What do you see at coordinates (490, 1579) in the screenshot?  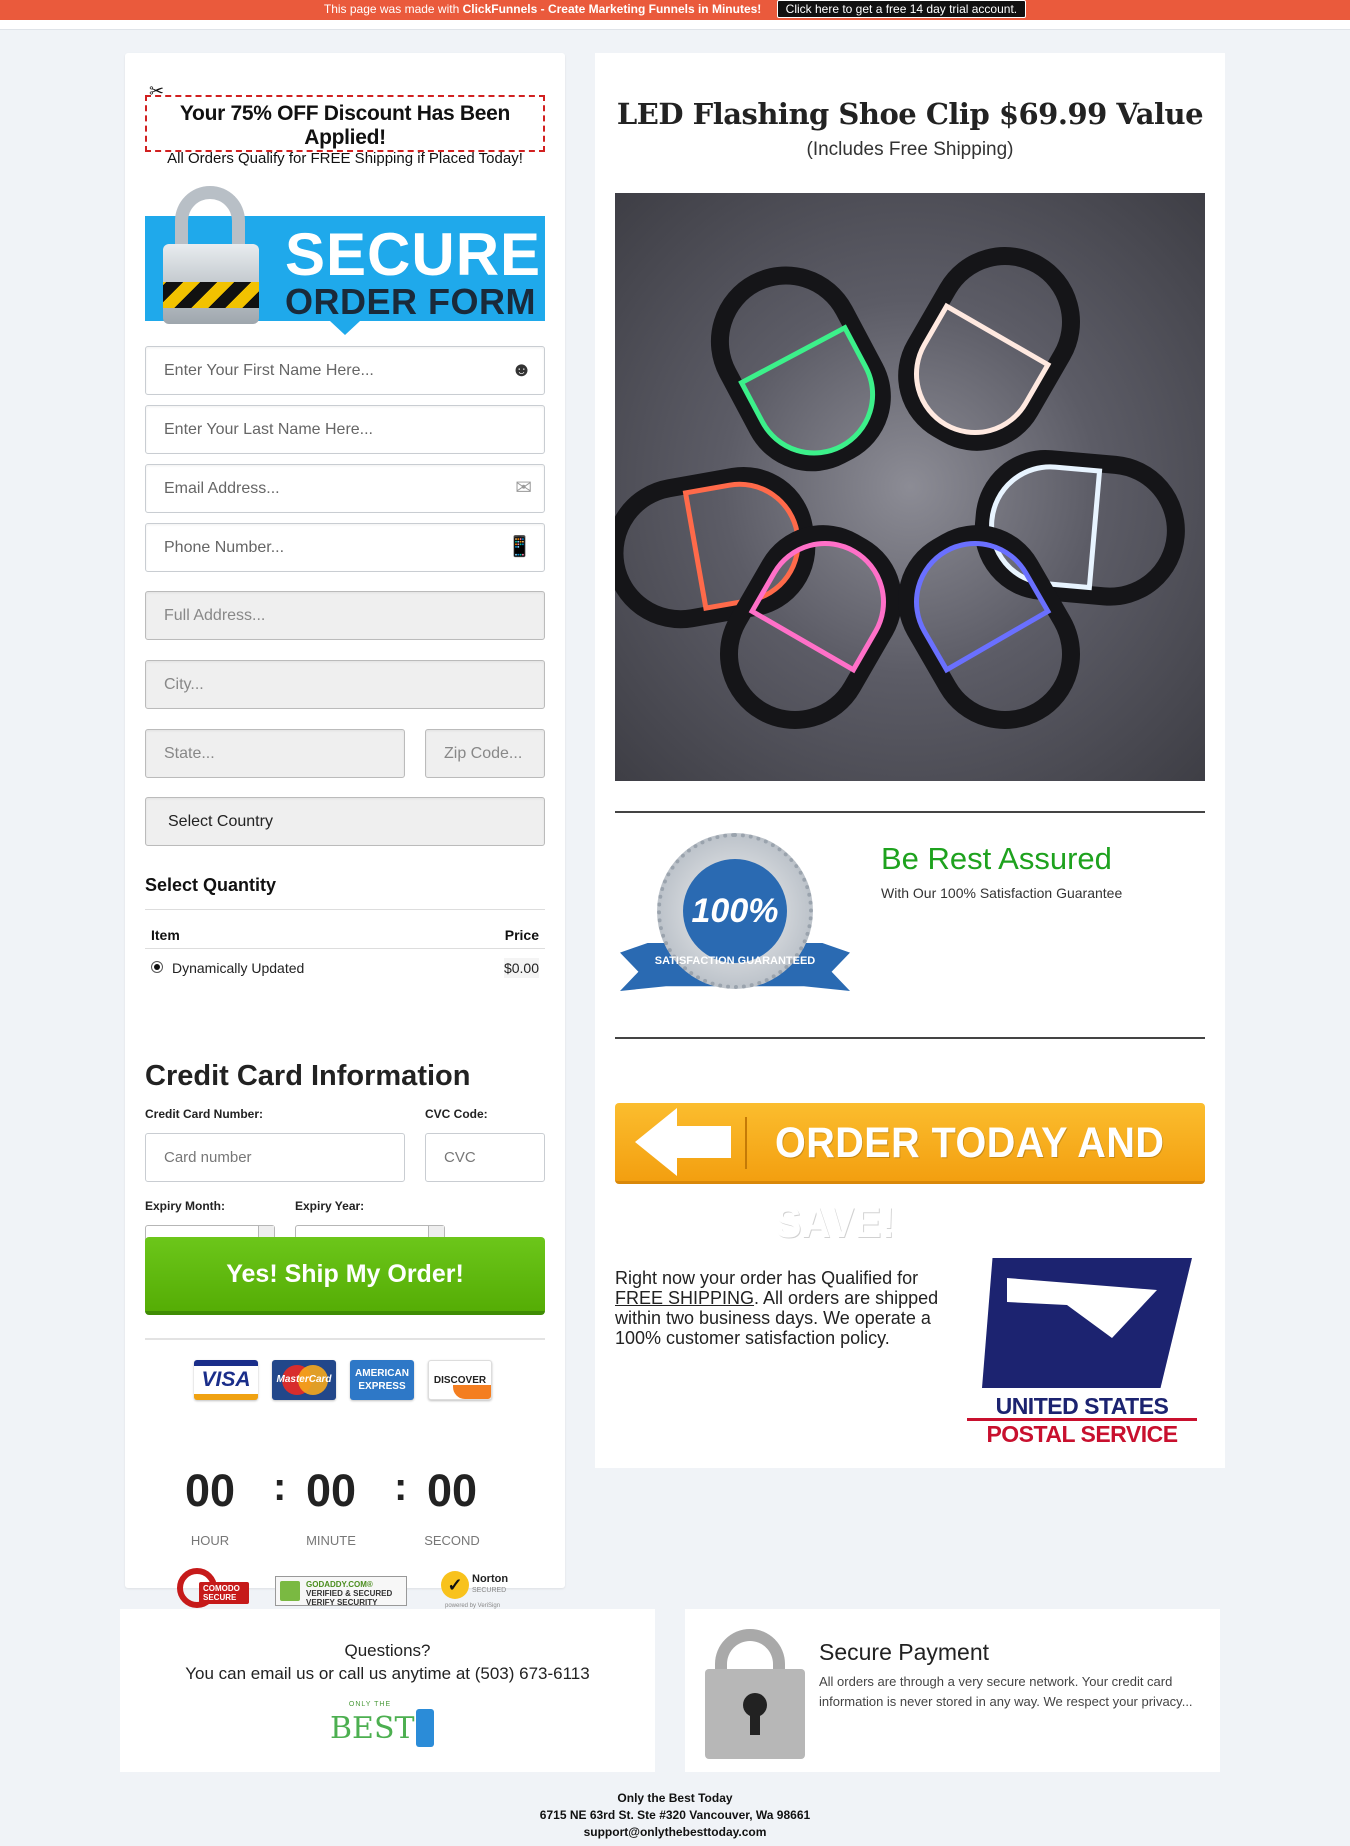 I see `norton-name: Norton` at bounding box center [490, 1579].